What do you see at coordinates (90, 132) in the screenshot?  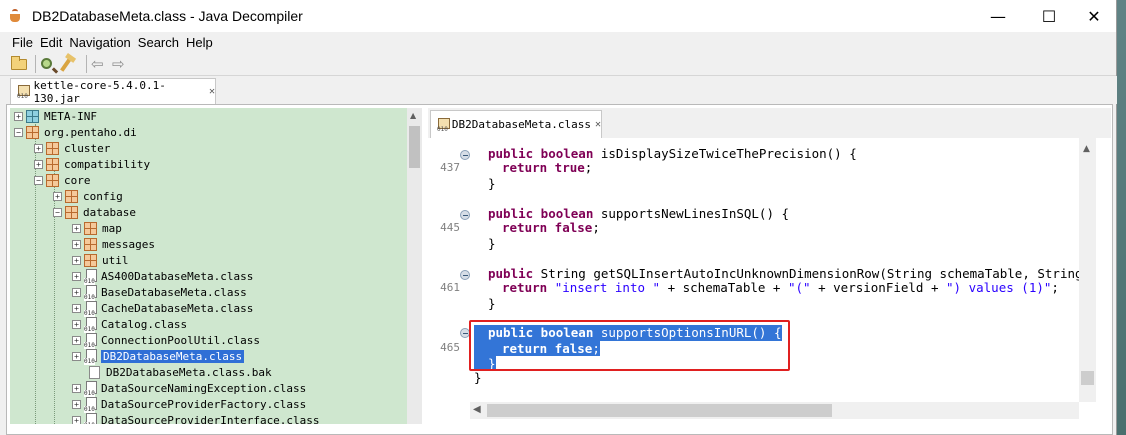 I see `tree-item-label: org.pentaho.di` at bounding box center [90, 132].